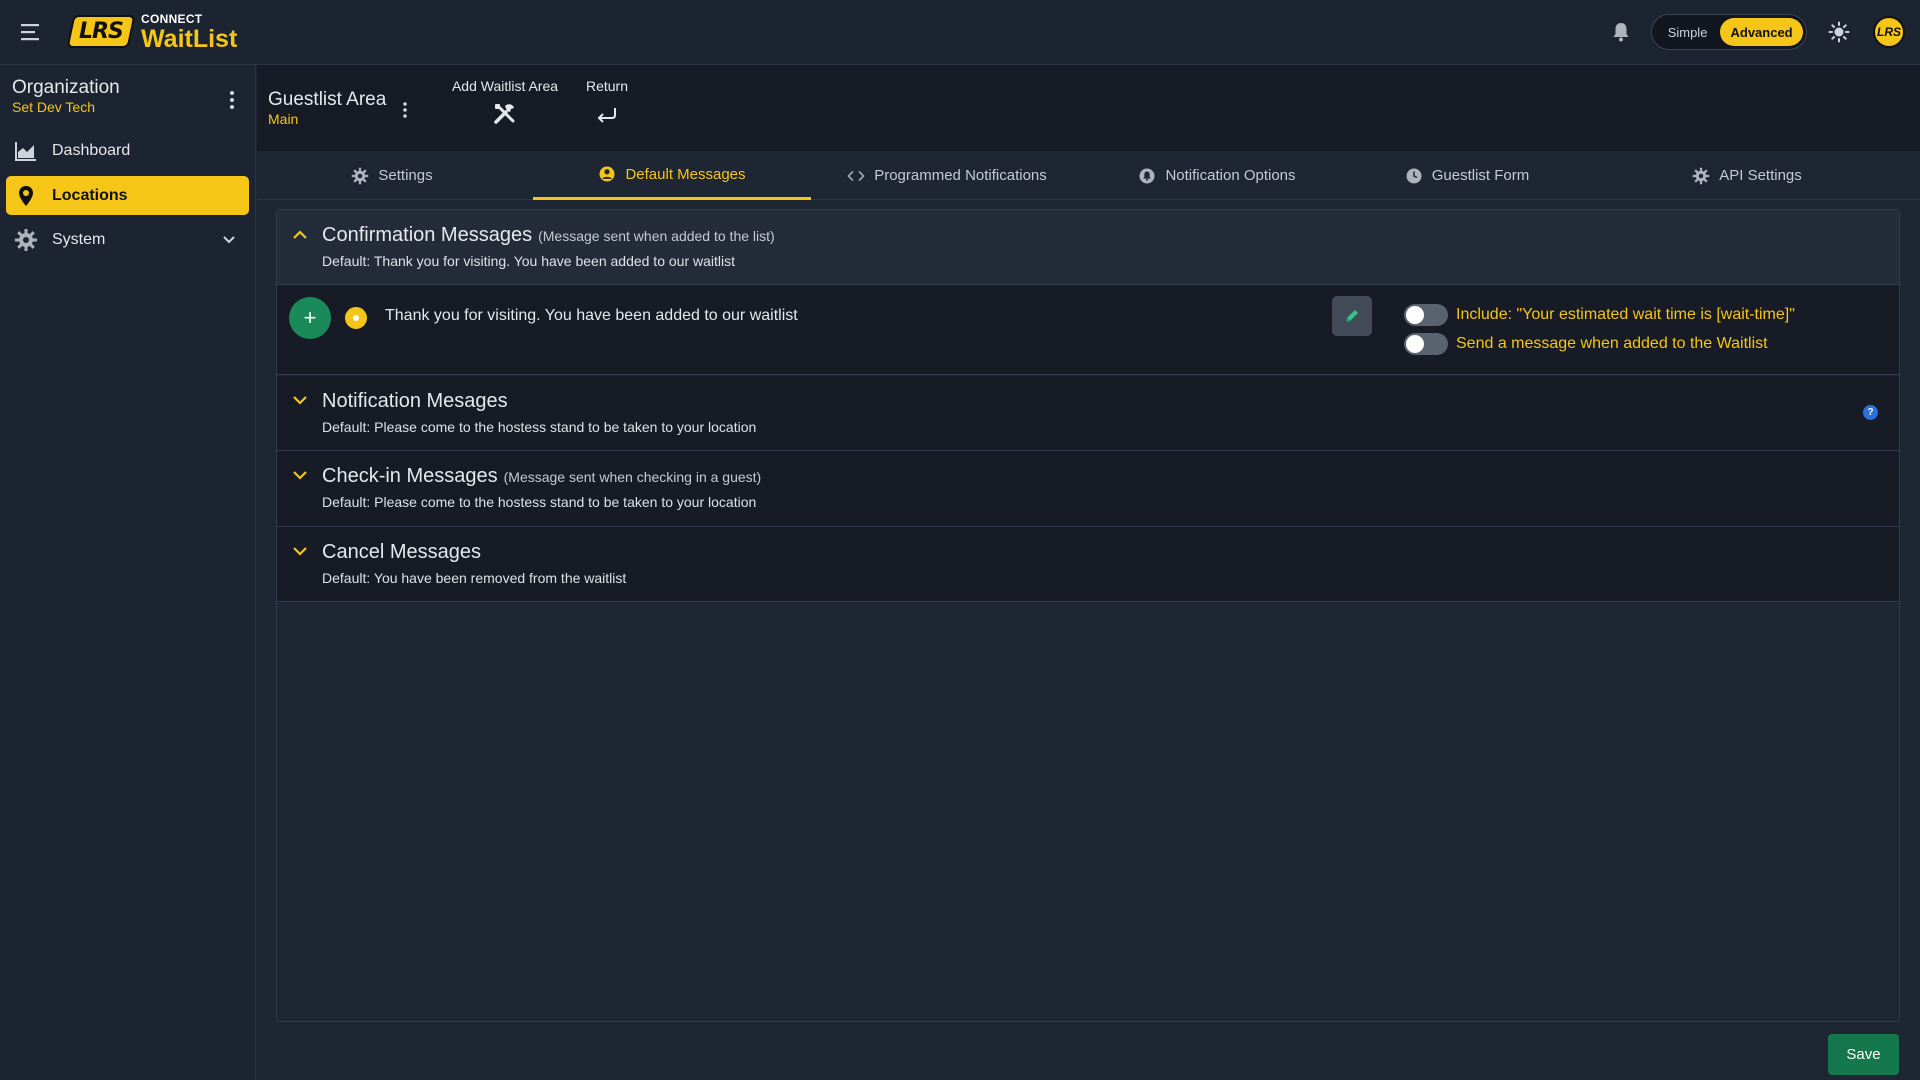 The height and width of the screenshot is (1080, 1920). I want to click on bell-icon, so click(1621, 32).